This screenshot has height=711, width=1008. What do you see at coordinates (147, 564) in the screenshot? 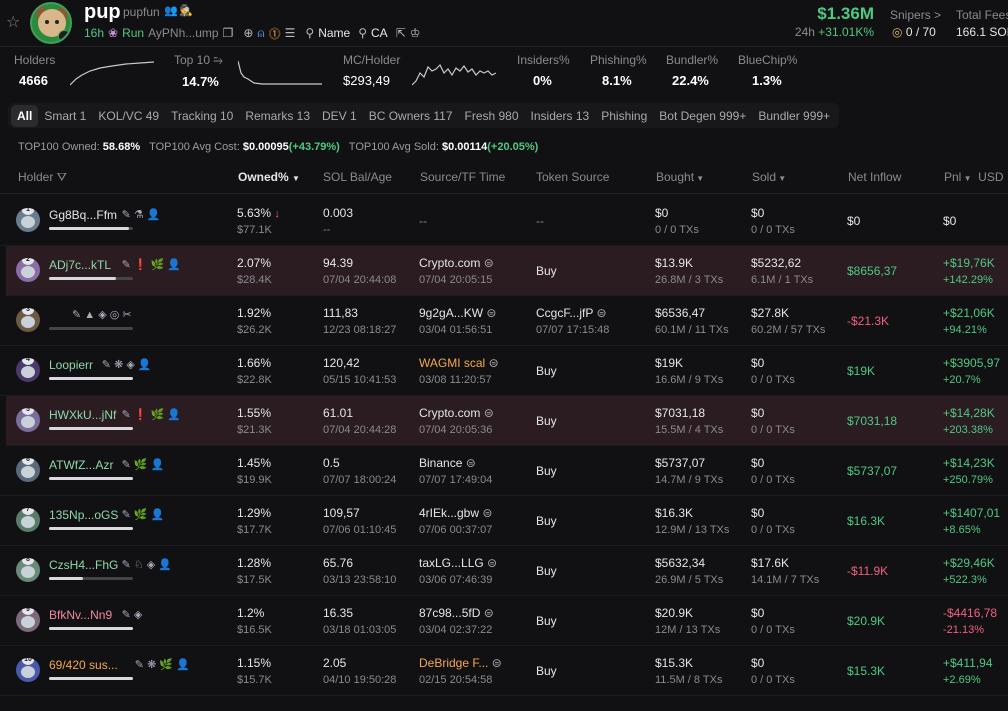
I see `holder-tag-icons: ✎ ♘ ◈ 👤` at bounding box center [147, 564].